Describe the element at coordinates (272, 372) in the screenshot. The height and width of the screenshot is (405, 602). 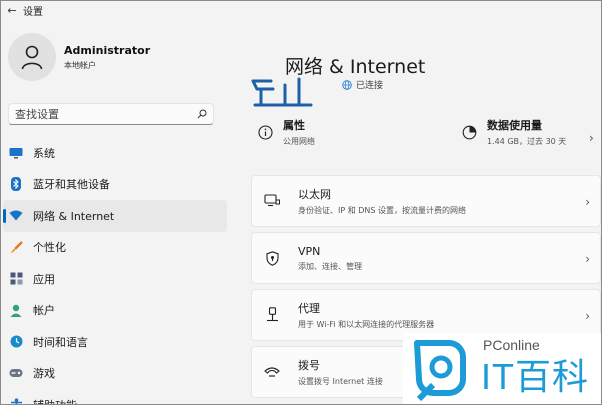
I see `dialup-icon` at that location.